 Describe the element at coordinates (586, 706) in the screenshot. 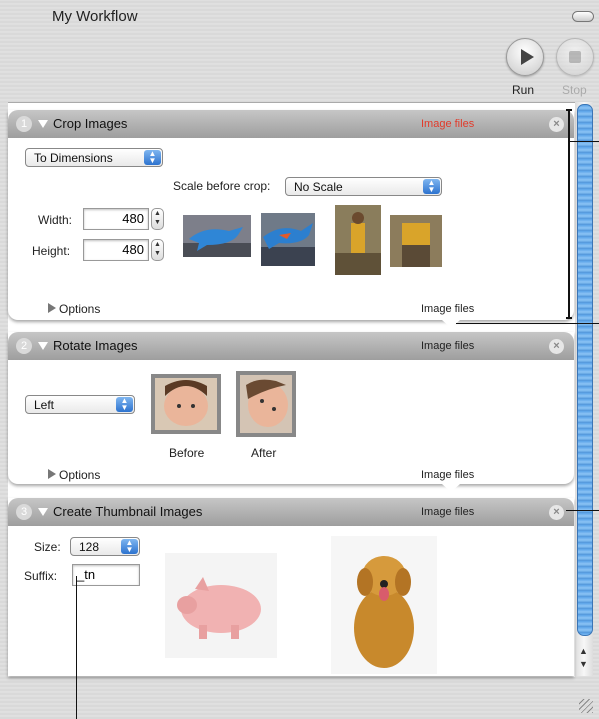

I see `resize-grip` at that location.